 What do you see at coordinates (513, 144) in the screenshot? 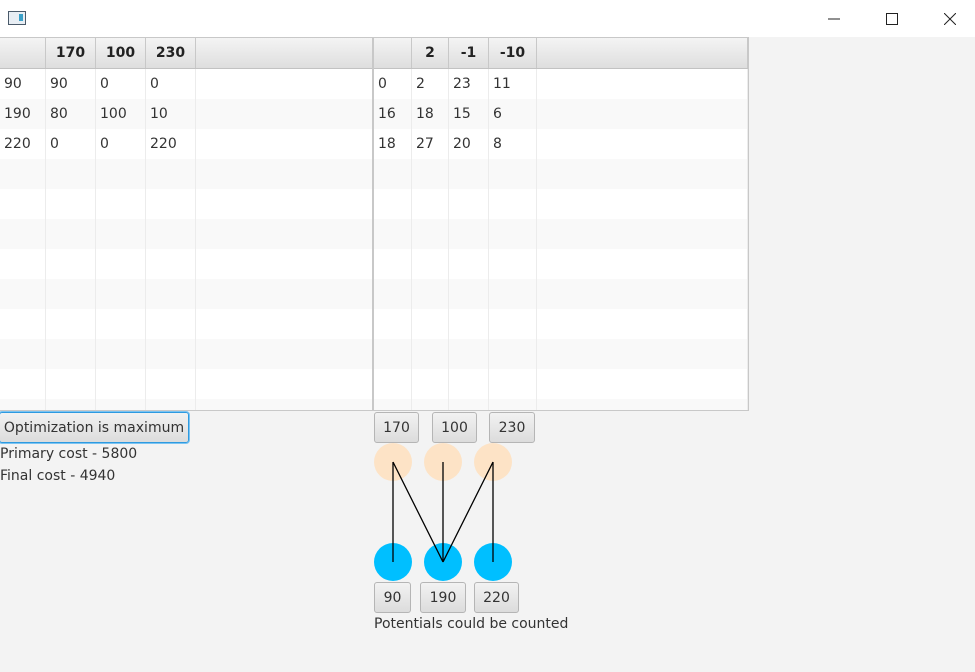
I see `table-cell: 8` at bounding box center [513, 144].